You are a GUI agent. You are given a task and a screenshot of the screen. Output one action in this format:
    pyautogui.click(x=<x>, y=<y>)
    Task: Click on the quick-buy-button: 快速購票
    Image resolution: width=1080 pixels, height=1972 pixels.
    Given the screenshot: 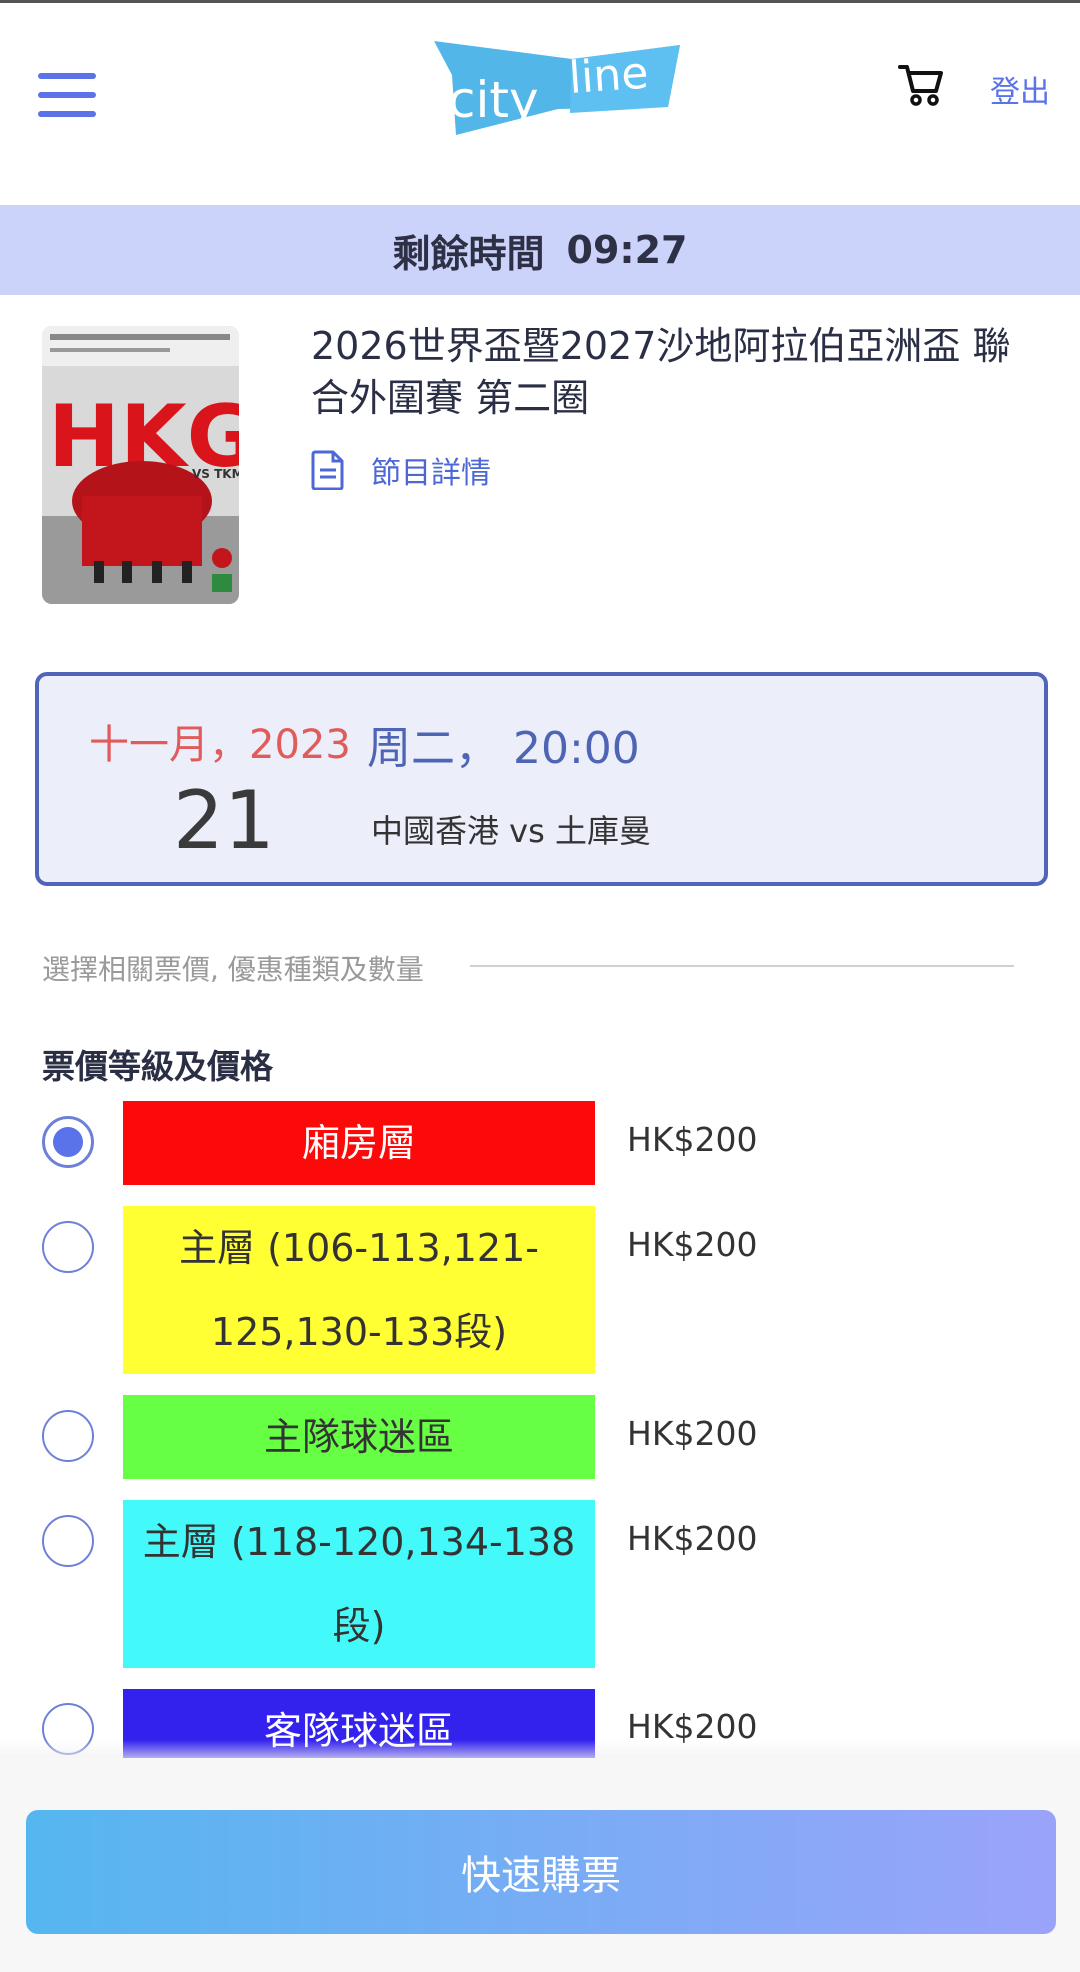 What is the action you would take?
    pyautogui.click(x=541, y=1872)
    